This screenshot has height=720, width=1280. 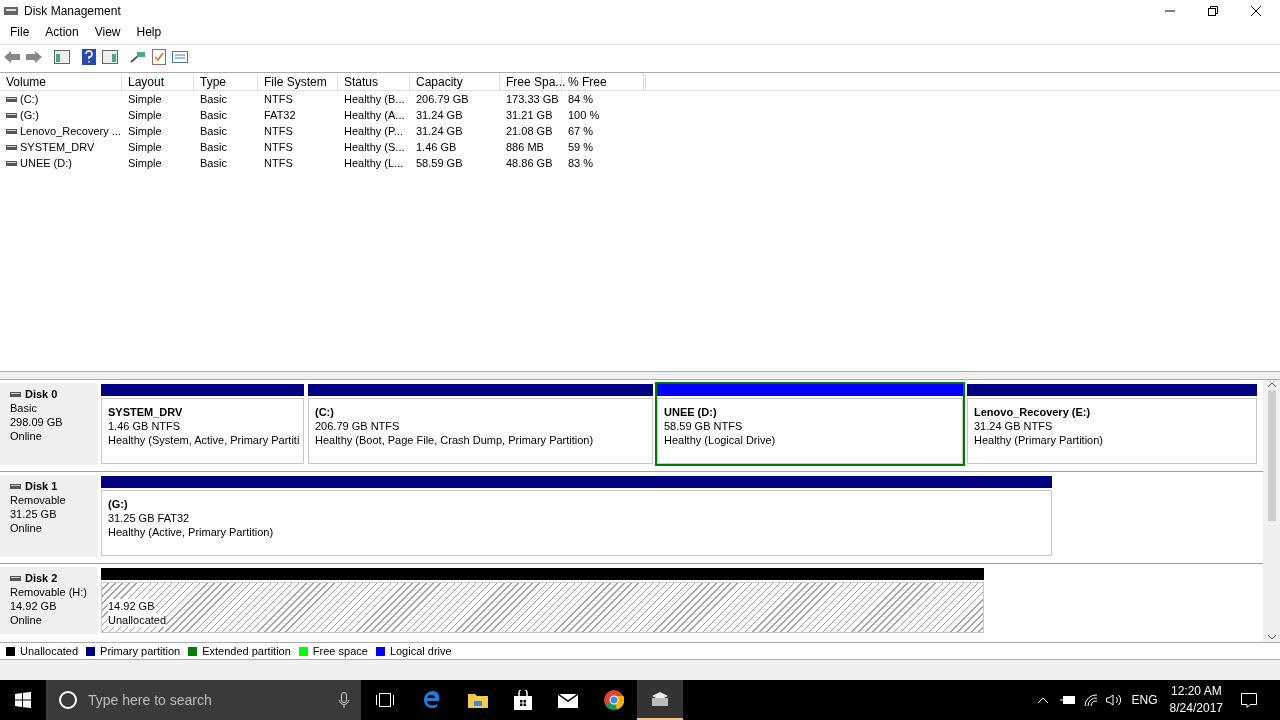 What do you see at coordinates (1271, 456) in the screenshot?
I see `scrollbar-thumb` at bounding box center [1271, 456].